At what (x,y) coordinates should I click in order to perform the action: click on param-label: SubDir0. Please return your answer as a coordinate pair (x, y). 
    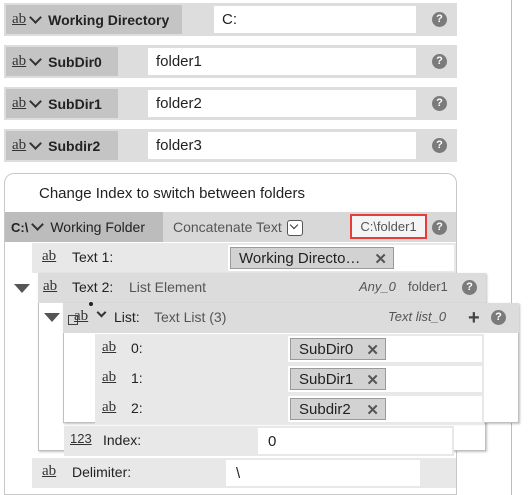
    Looking at the image, I should click on (75, 61).